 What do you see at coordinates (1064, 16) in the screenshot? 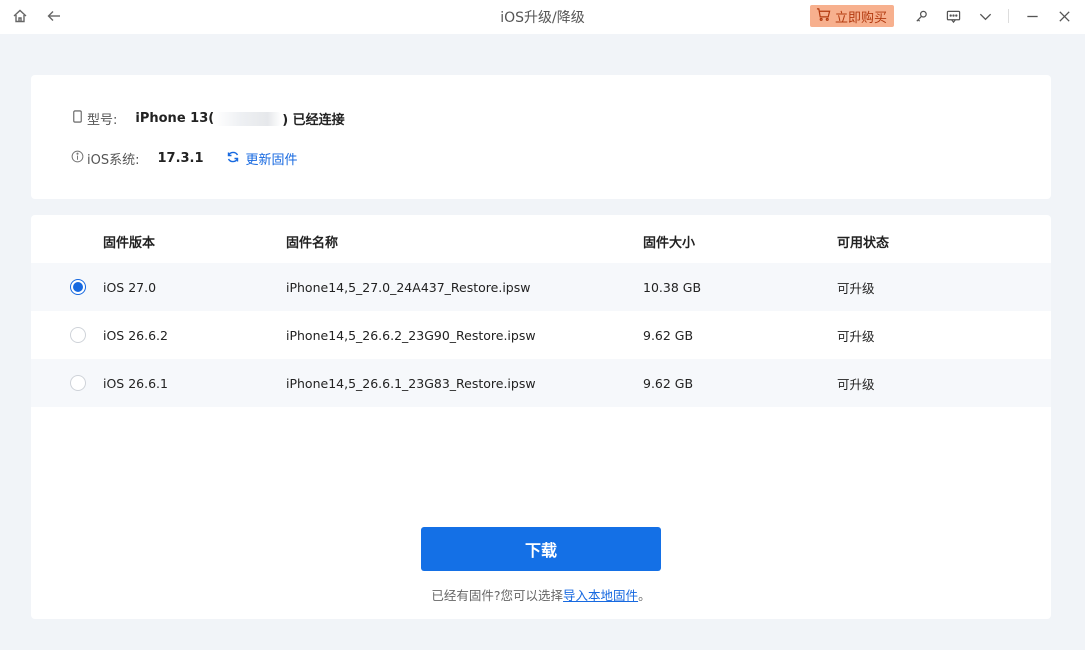
I see `close-icon` at bounding box center [1064, 16].